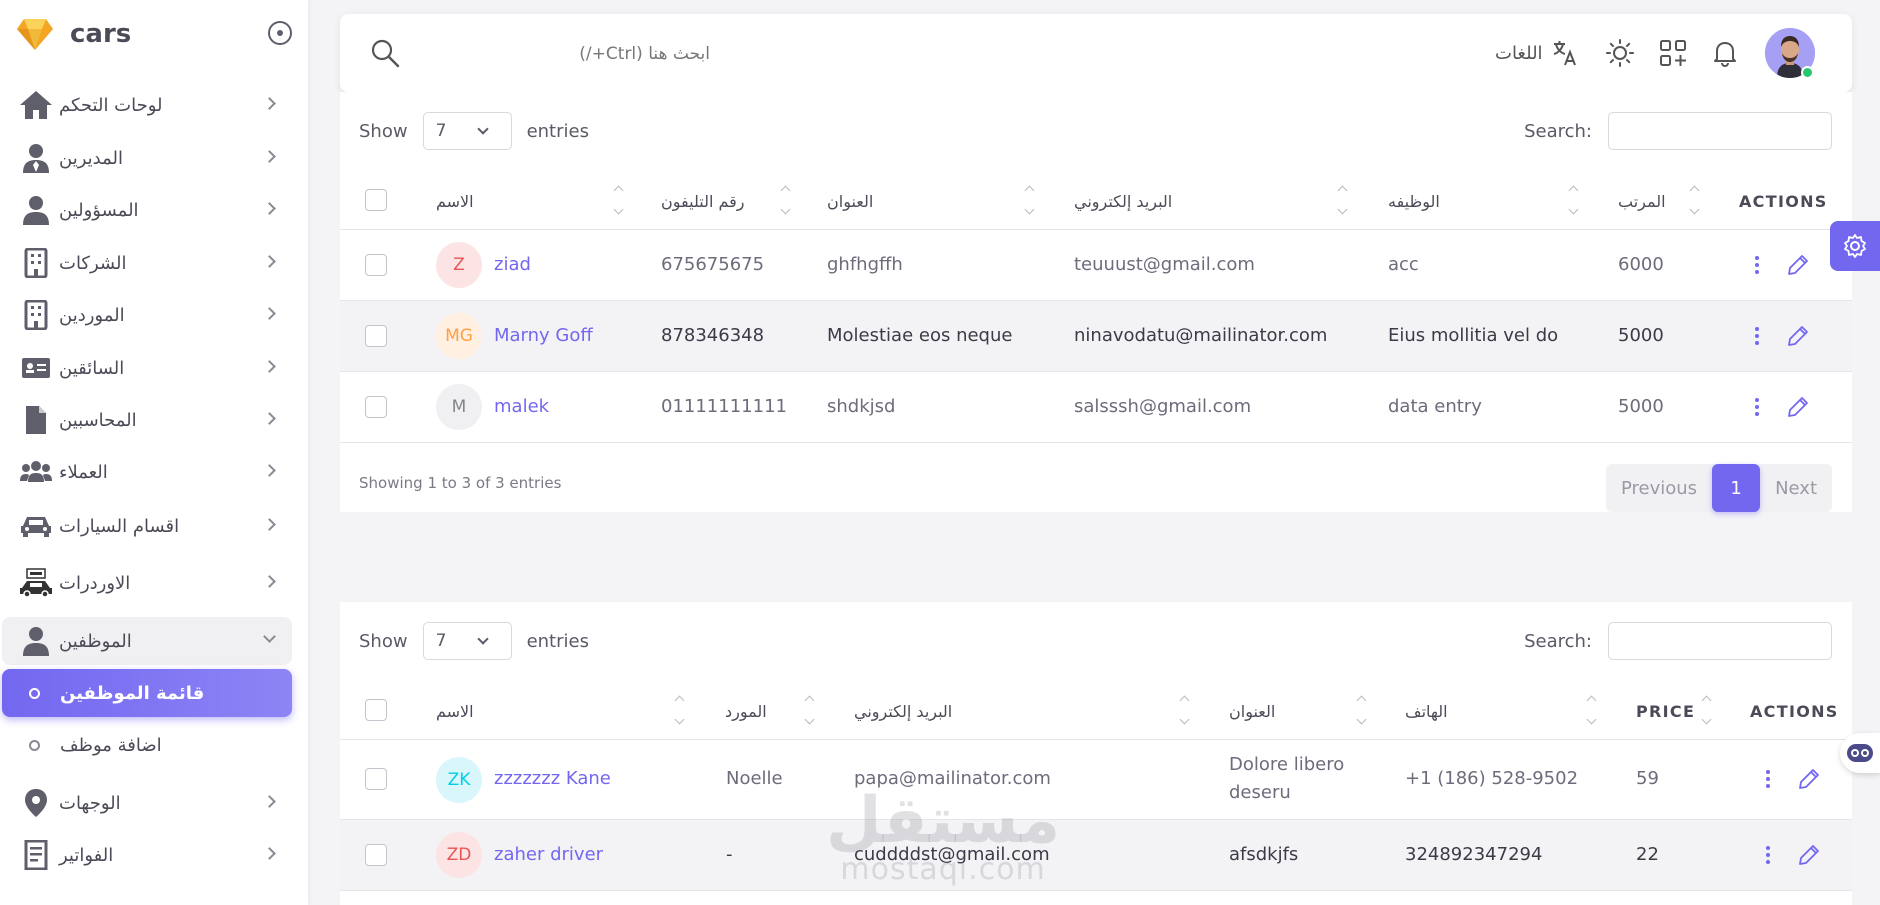 This screenshot has width=1880, height=905. I want to click on column-header-phone: الهاتف, so click(1426, 711).